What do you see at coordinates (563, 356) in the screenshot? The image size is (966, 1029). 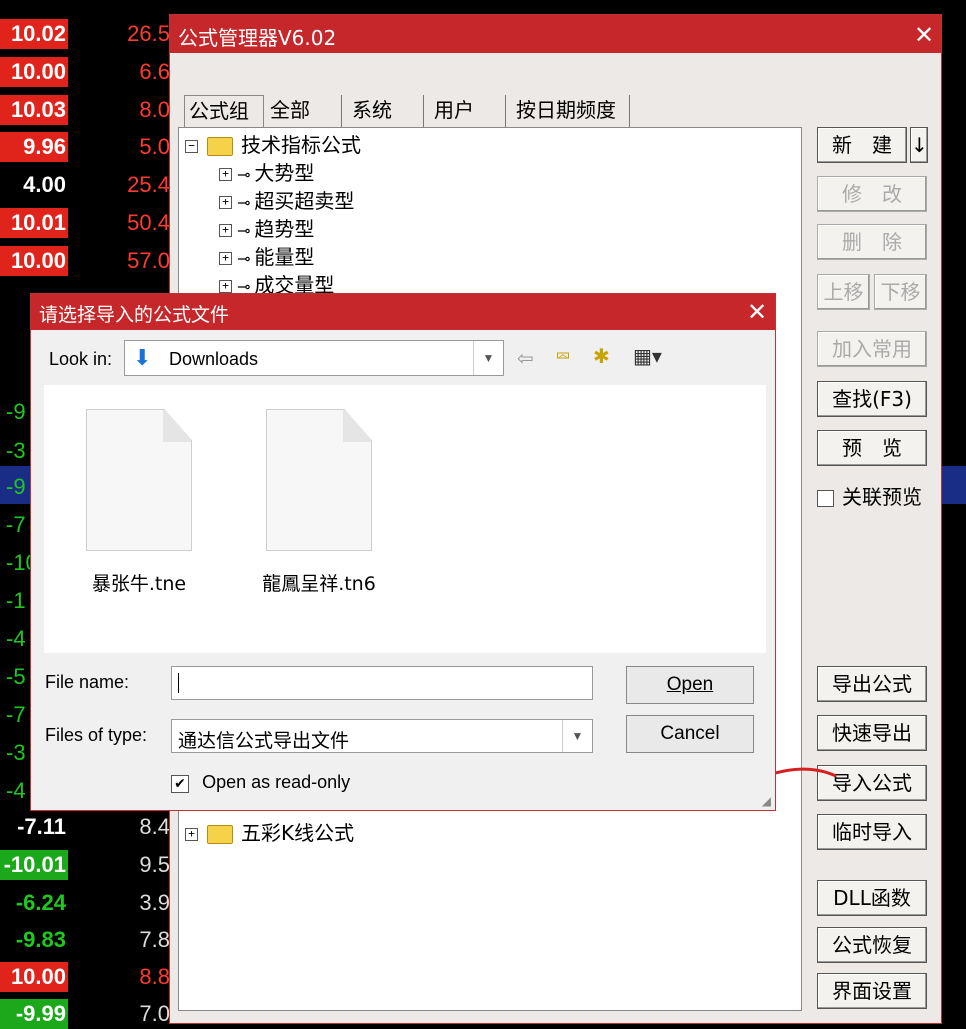 I see `up-folder-icon: ⮹` at bounding box center [563, 356].